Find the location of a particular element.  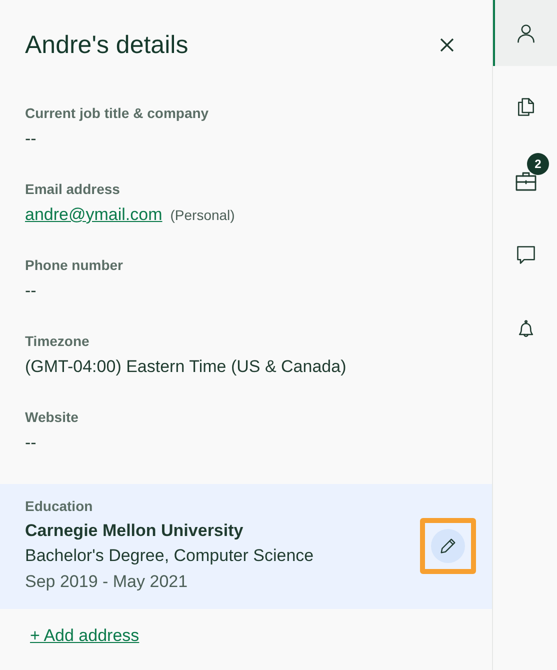

pencil-icon is located at coordinates (448, 546).